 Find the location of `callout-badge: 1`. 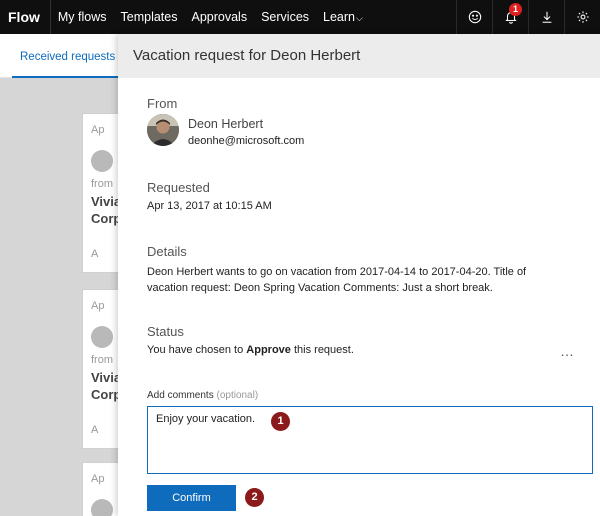

callout-badge: 1 is located at coordinates (280, 421).